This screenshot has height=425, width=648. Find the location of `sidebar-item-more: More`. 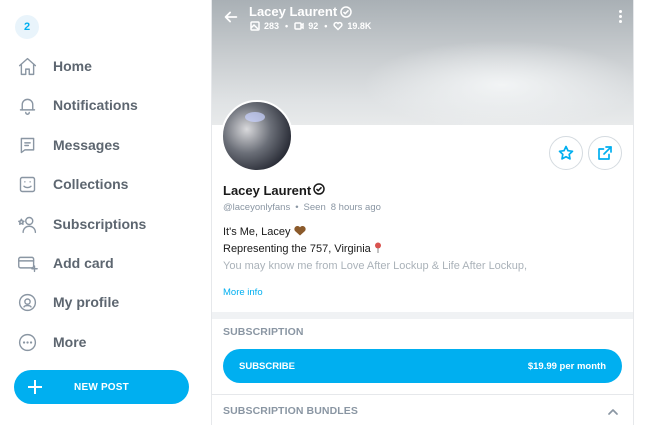

sidebar-item-more: More is located at coordinates (50, 342).